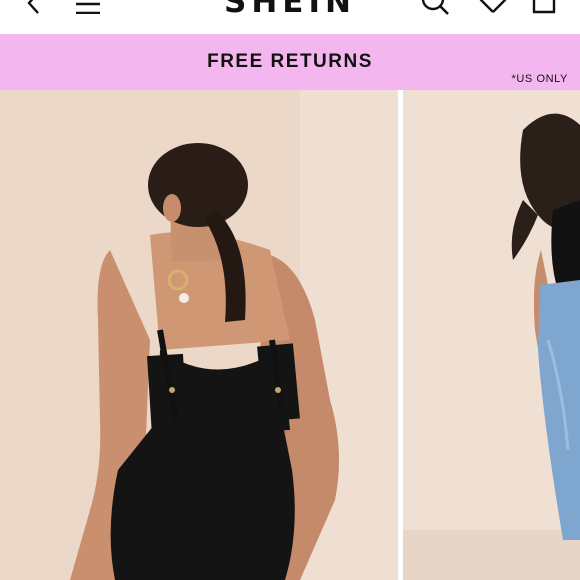 The image size is (580, 580). I want to click on top-nav-bar: SHEIN, so click(290, 17).